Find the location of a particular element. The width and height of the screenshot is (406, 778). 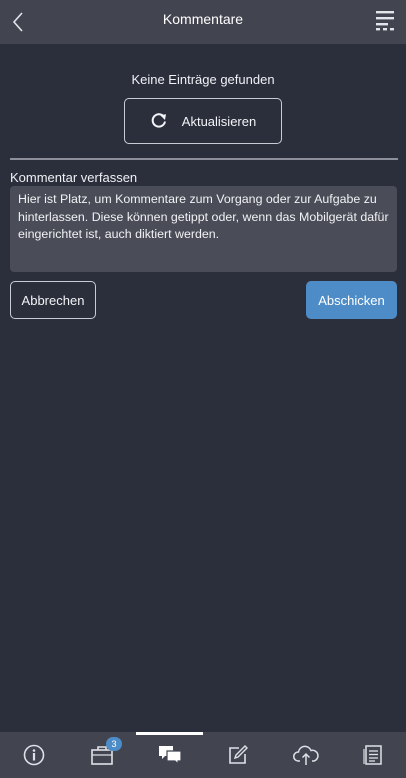

refresh-icon is located at coordinates (158, 120).